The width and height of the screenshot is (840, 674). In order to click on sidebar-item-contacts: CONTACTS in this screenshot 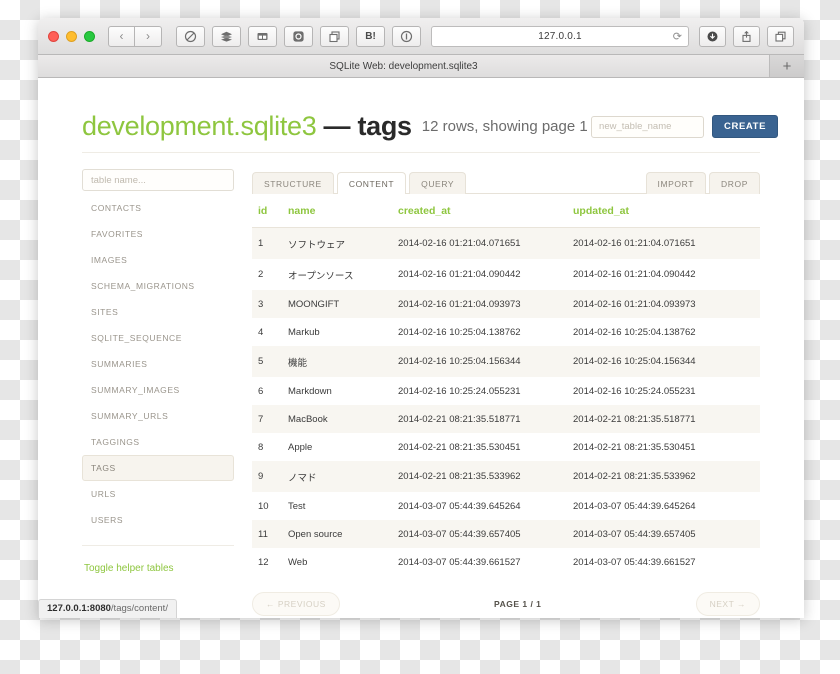, I will do `click(158, 208)`.